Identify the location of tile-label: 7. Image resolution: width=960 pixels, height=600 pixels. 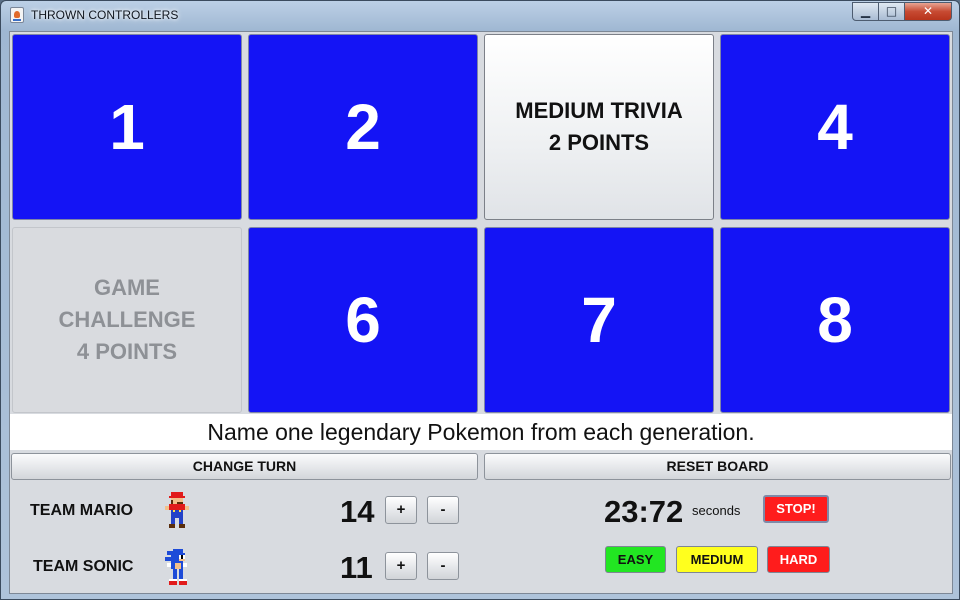
(599, 320).